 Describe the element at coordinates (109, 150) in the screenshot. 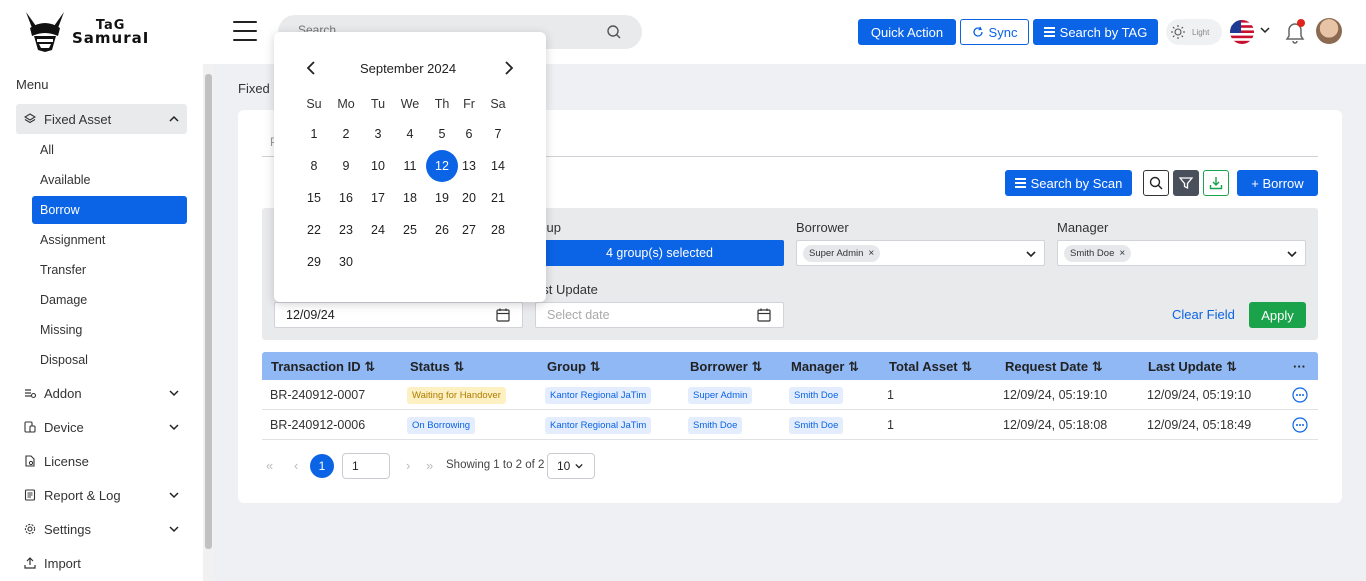

I see `sidebar-sub-all: All` at that location.